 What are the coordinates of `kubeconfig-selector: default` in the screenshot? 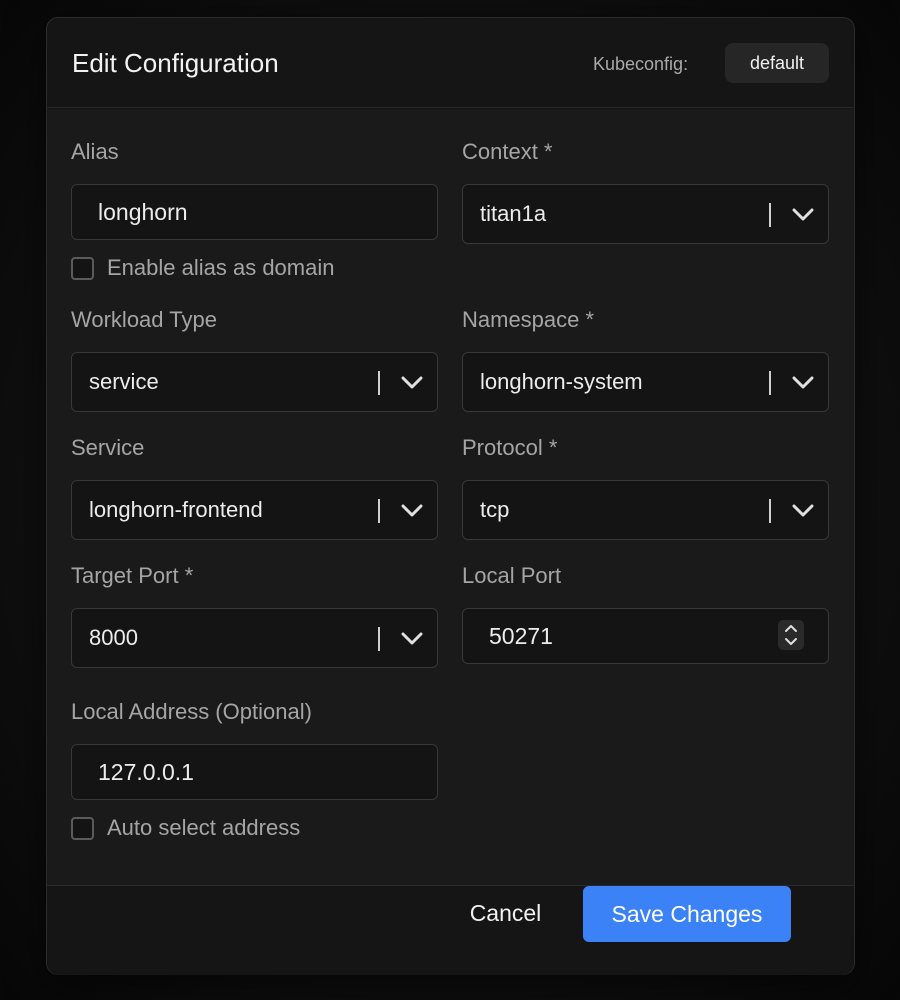 It's located at (777, 63).